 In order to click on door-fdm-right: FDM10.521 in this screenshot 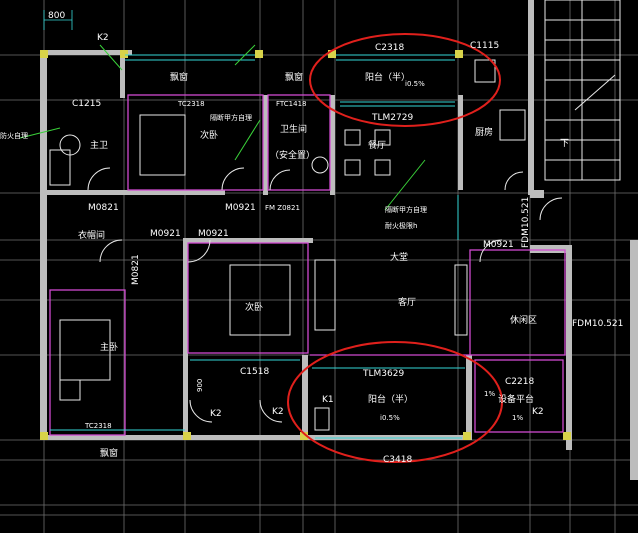, I will do `click(526, 222)`.